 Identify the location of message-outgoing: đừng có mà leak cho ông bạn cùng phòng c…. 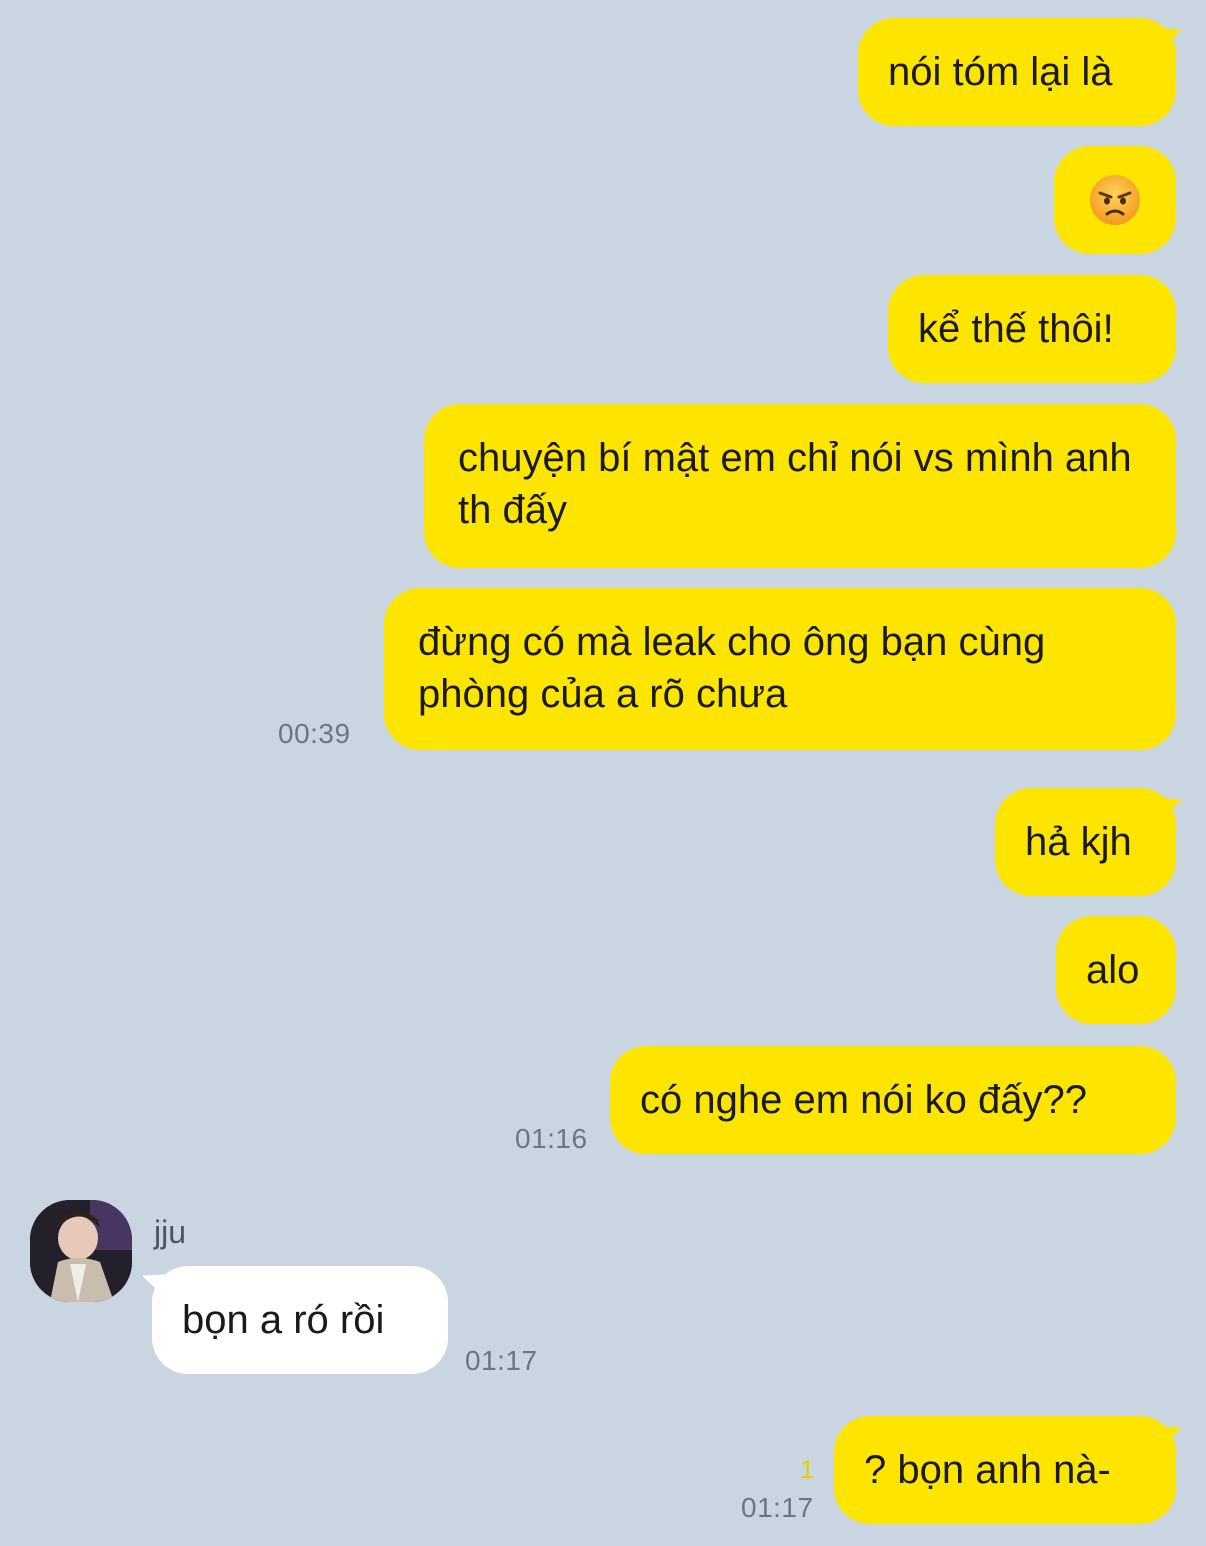
(780, 669).